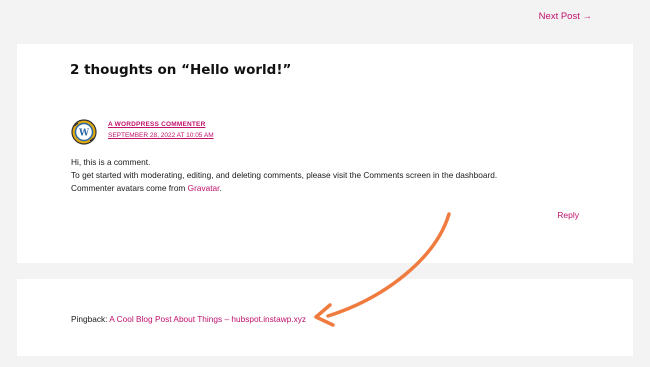  What do you see at coordinates (111, 162) in the screenshot?
I see `comment-line: Hi, this is a comment.` at bounding box center [111, 162].